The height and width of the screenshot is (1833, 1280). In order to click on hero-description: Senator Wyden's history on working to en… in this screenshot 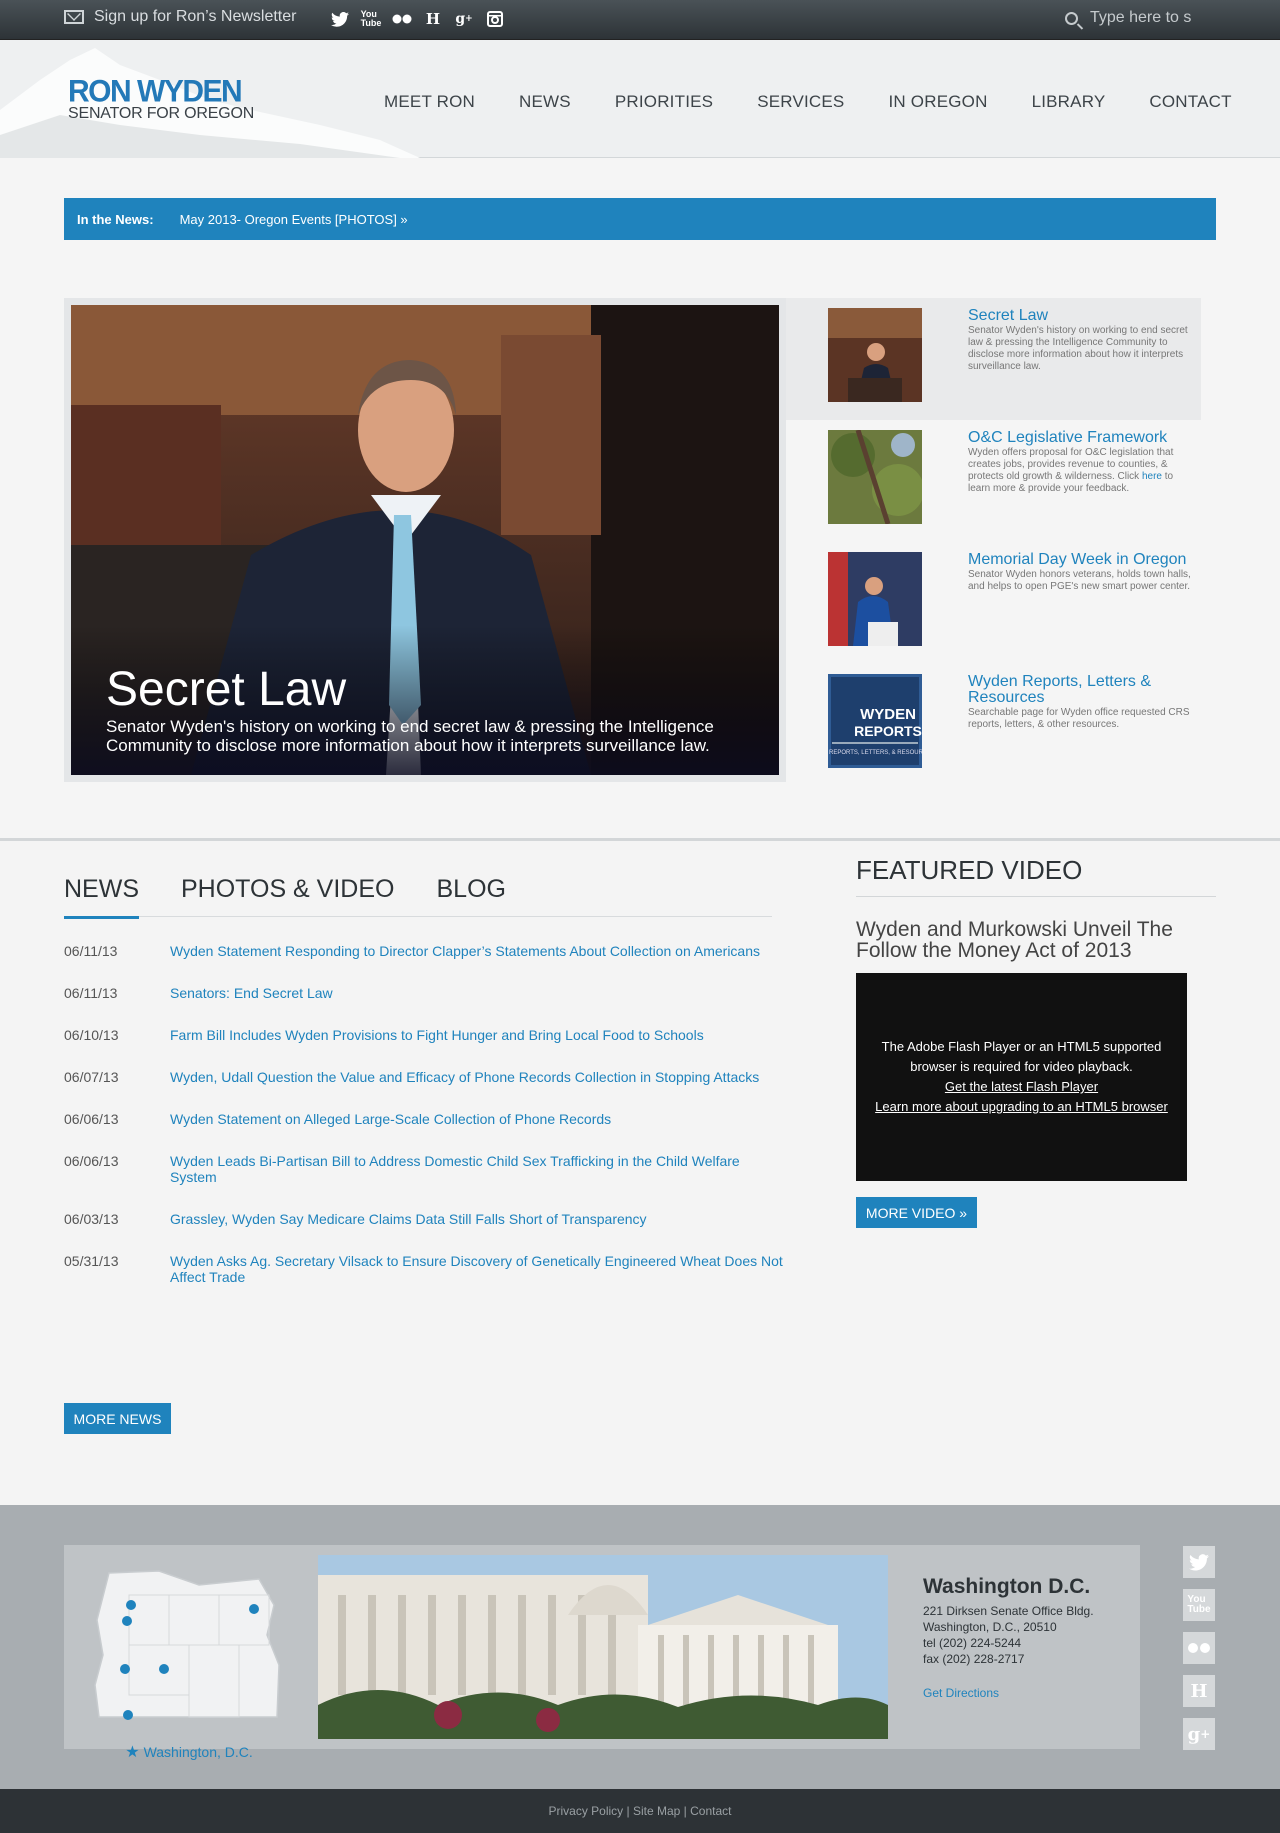, I will do `click(410, 736)`.